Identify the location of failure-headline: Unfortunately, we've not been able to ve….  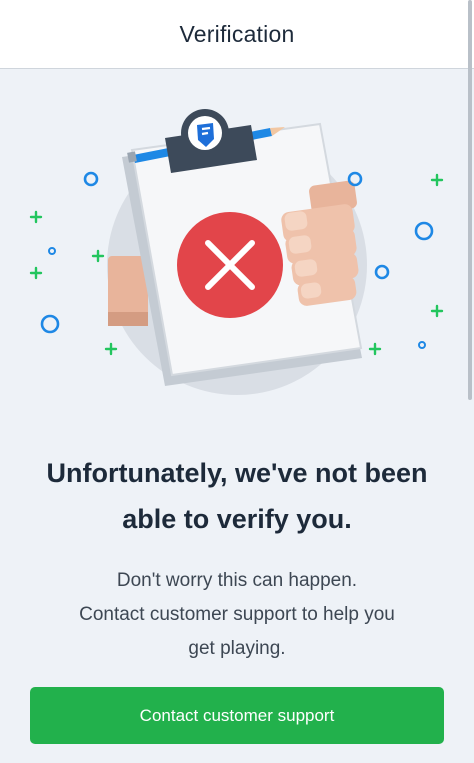
(237, 496).